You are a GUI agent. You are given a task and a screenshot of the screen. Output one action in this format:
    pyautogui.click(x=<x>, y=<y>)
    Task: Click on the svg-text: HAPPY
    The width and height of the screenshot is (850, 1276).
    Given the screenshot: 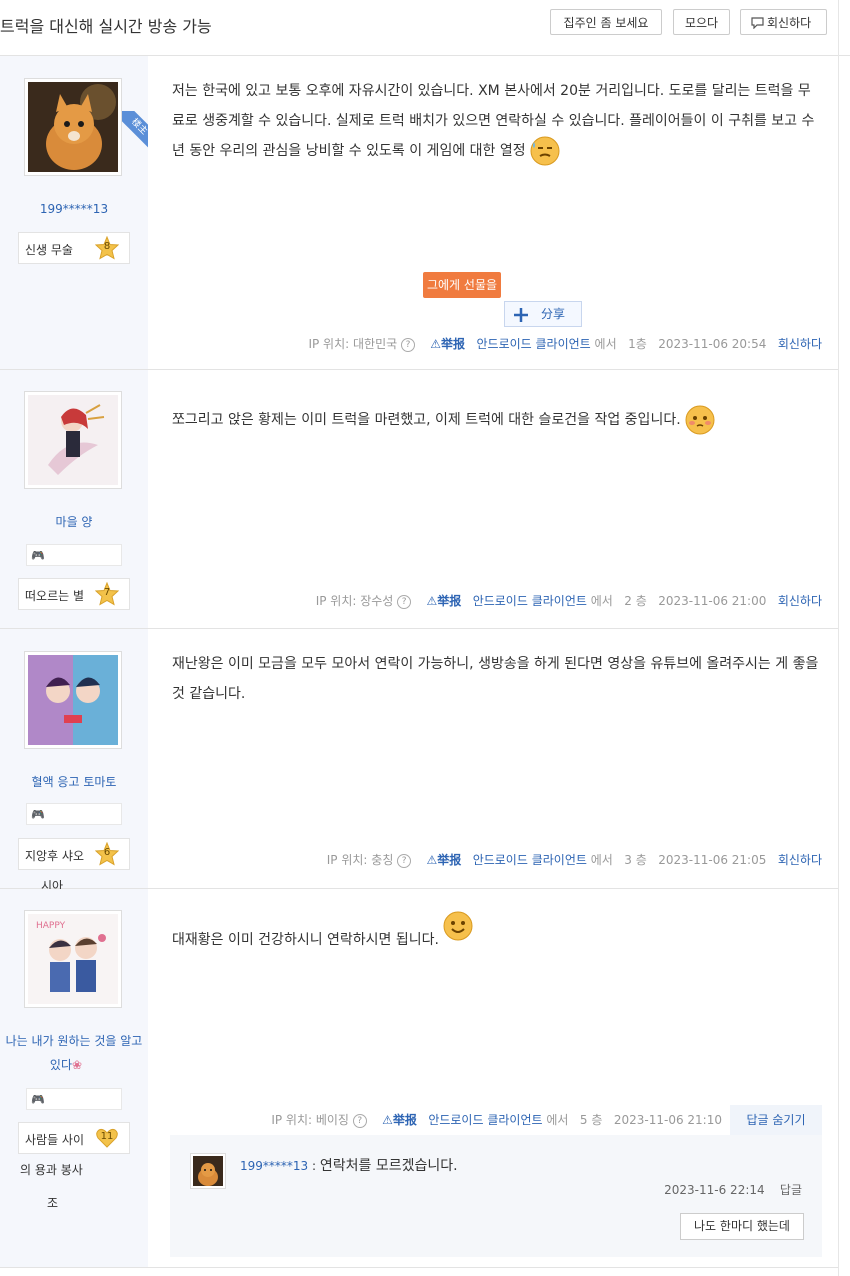 What is the action you would take?
    pyautogui.click(x=51, y=926)
    